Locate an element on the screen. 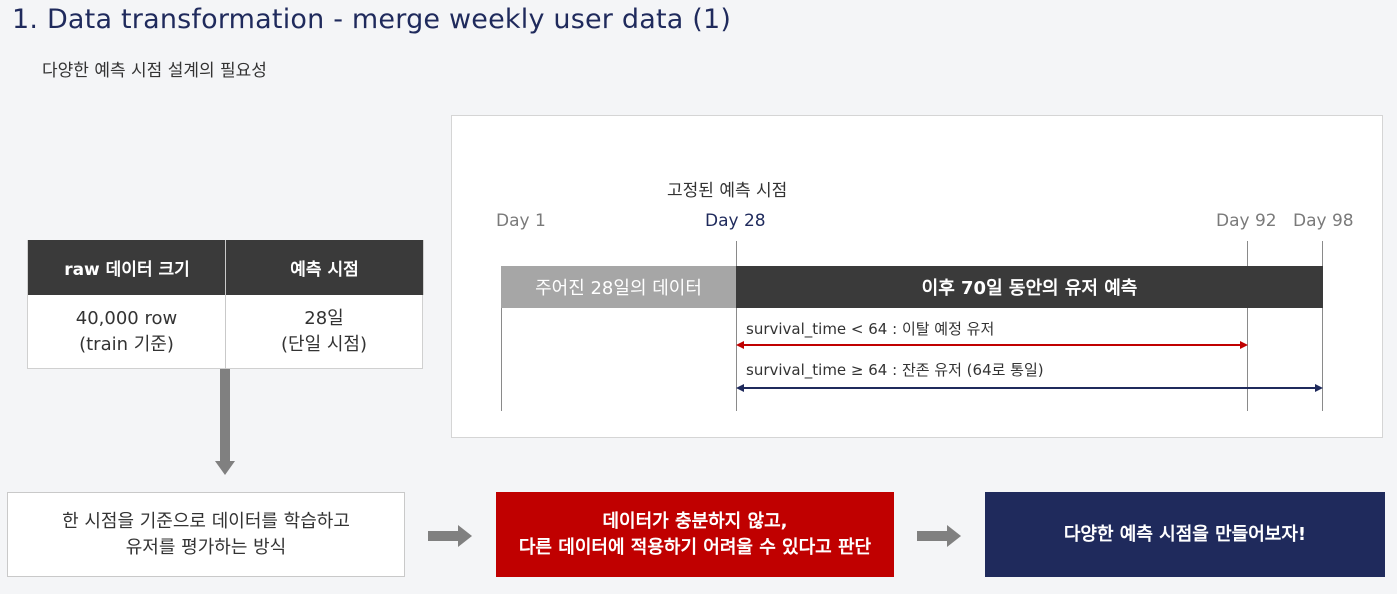  day-92-label: Day 92 is located at coordinates (1246, 221).